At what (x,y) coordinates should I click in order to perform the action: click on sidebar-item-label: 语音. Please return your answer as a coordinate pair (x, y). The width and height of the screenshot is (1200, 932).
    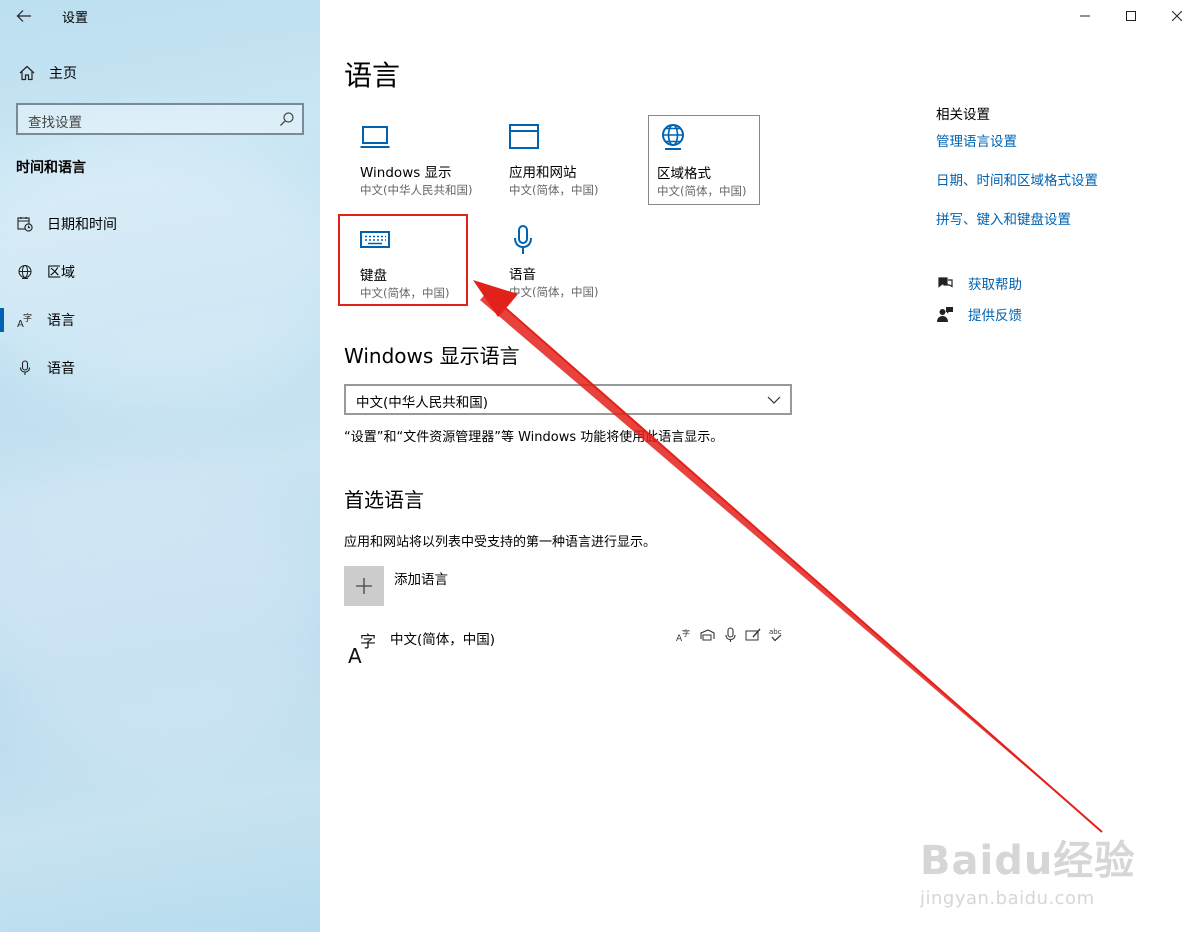
    Looking at the image, I should click on (61, 369).